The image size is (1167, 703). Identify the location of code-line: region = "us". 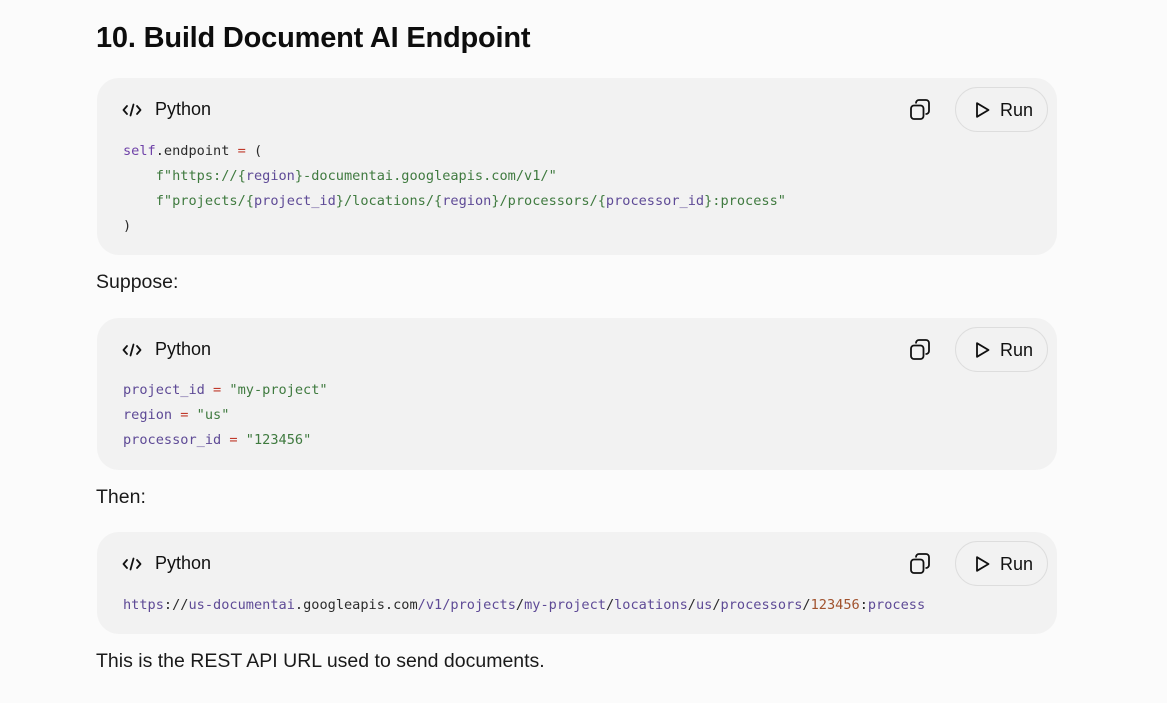
(225, 415).